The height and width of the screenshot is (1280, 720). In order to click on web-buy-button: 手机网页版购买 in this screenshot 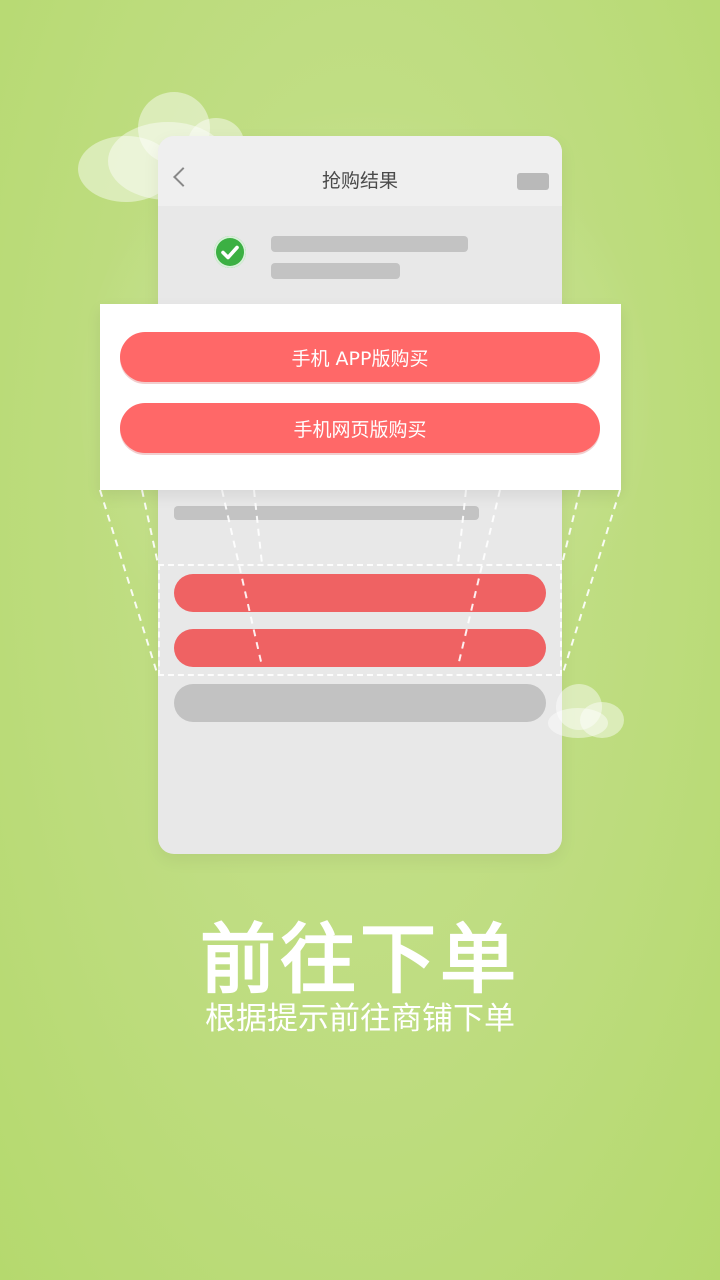, I will do `click(360, 428)`.